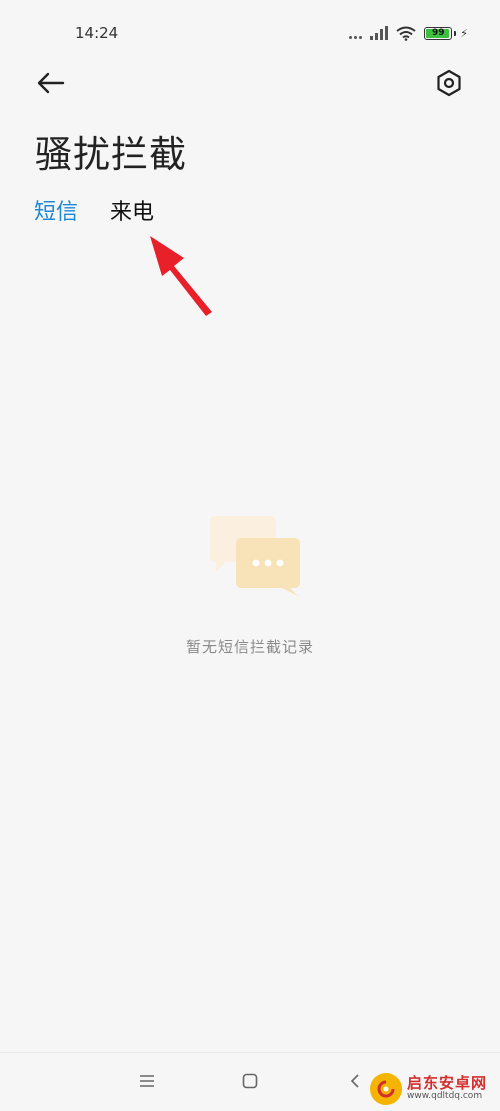  I want to click on watermark: 启东安卓网 www.qdltdq.com, so click(435, 1088).